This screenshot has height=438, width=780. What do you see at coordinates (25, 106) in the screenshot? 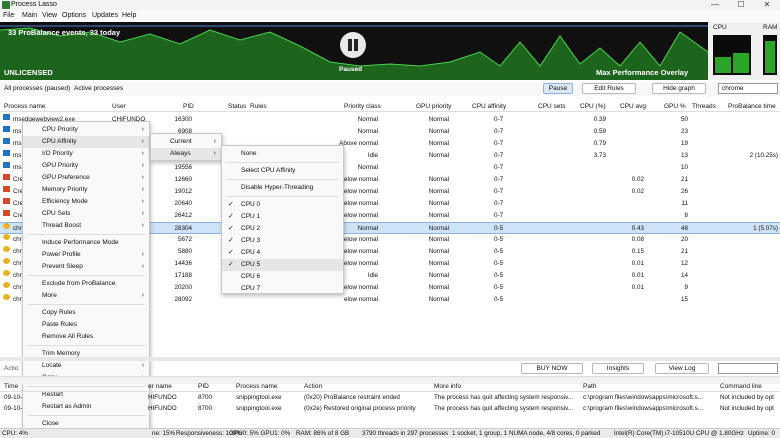
I see `col-process-name: Process name` at bounding box center [25, 106].